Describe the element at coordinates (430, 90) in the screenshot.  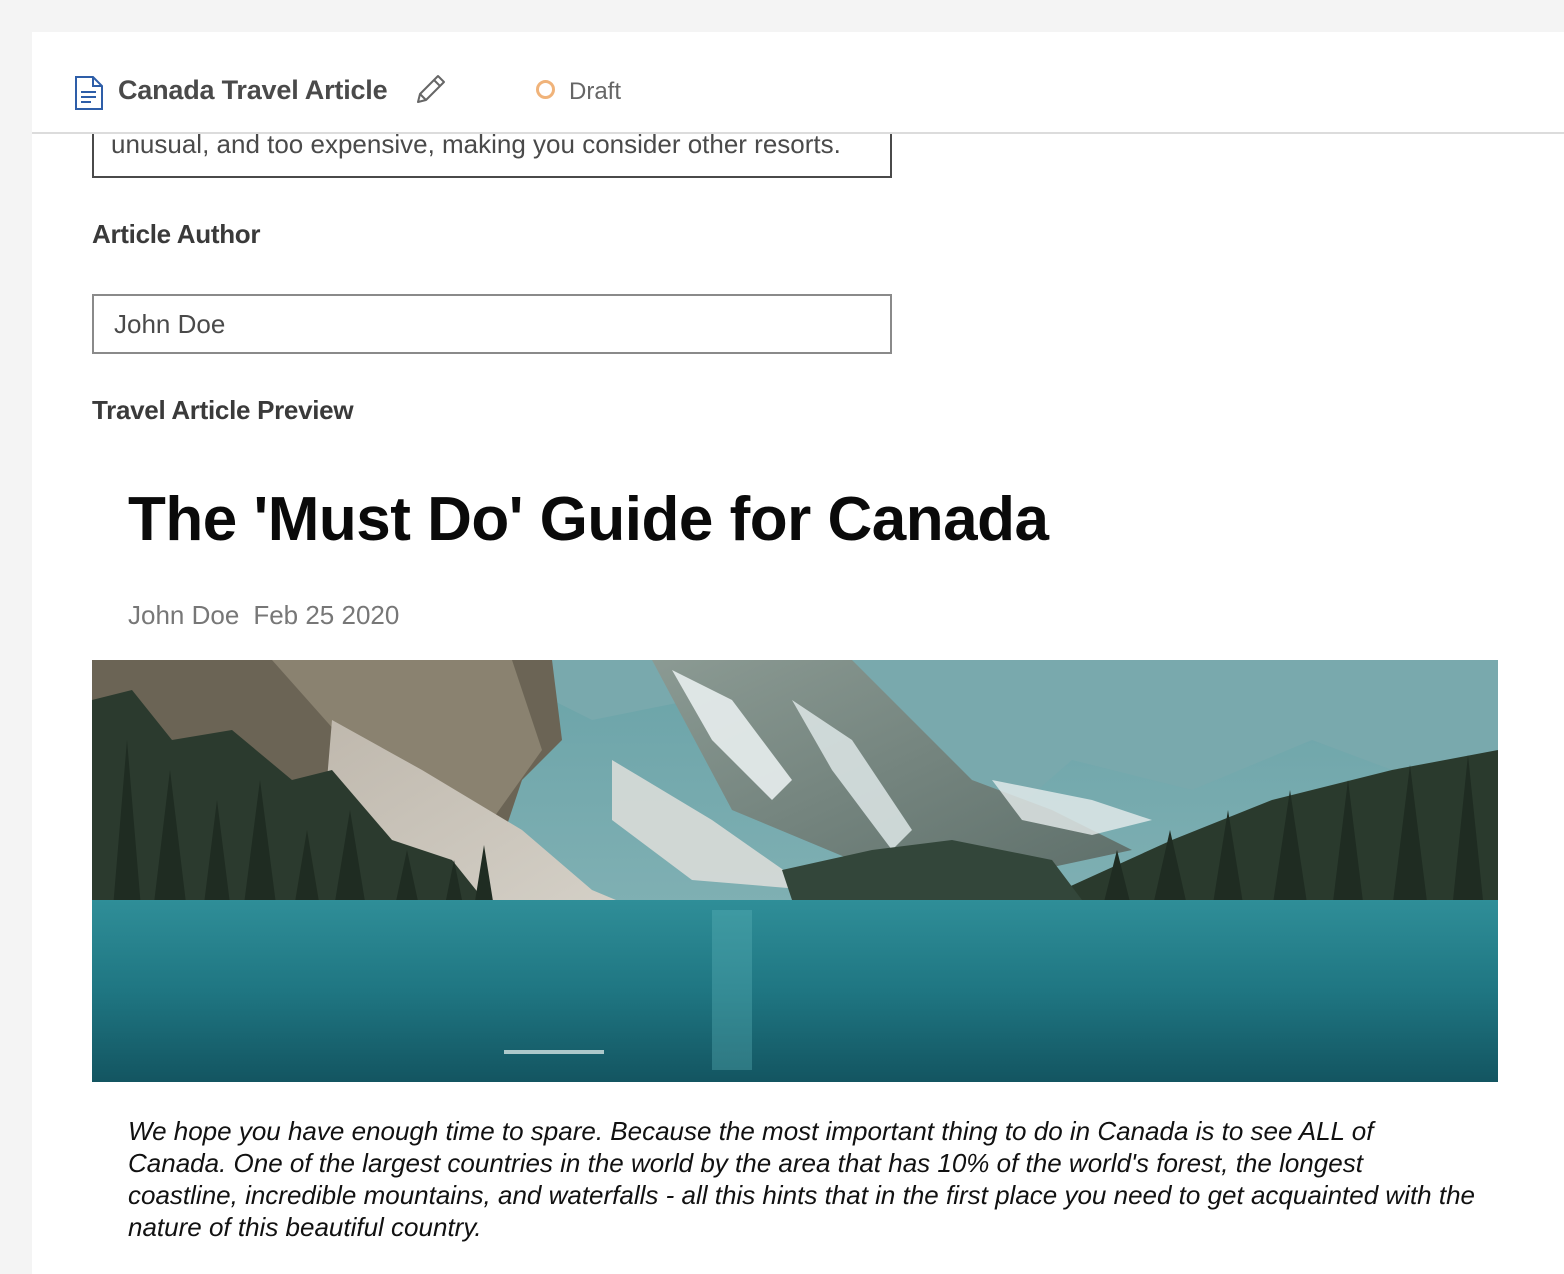
I see `pencil-icon` at that location.